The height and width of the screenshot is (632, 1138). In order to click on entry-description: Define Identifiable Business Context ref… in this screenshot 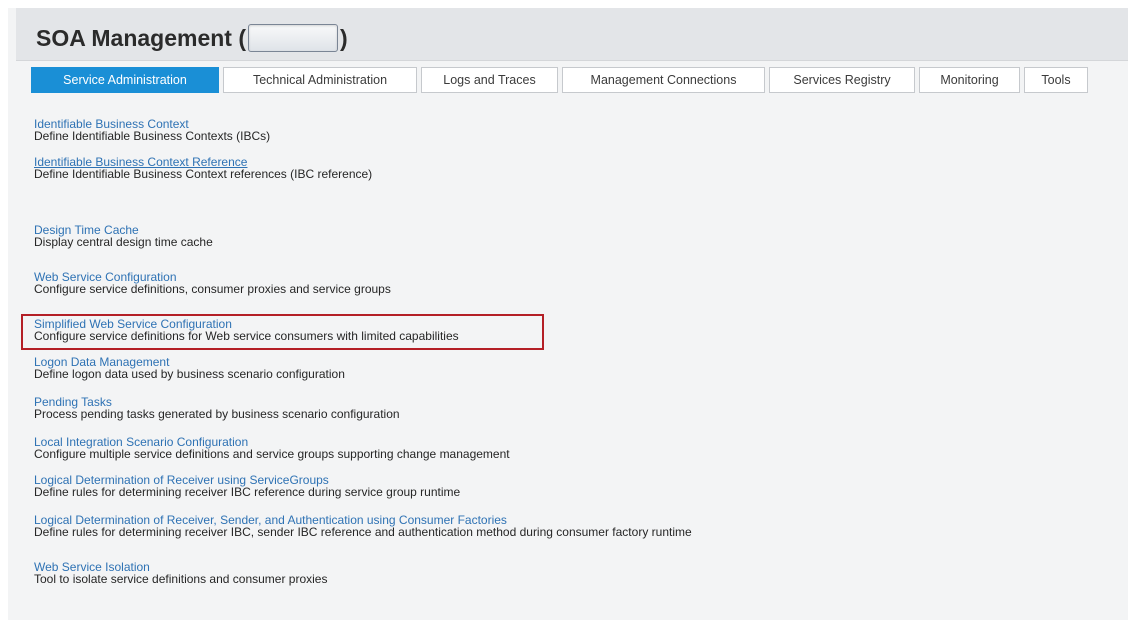, I will do `click(203, 174)`.